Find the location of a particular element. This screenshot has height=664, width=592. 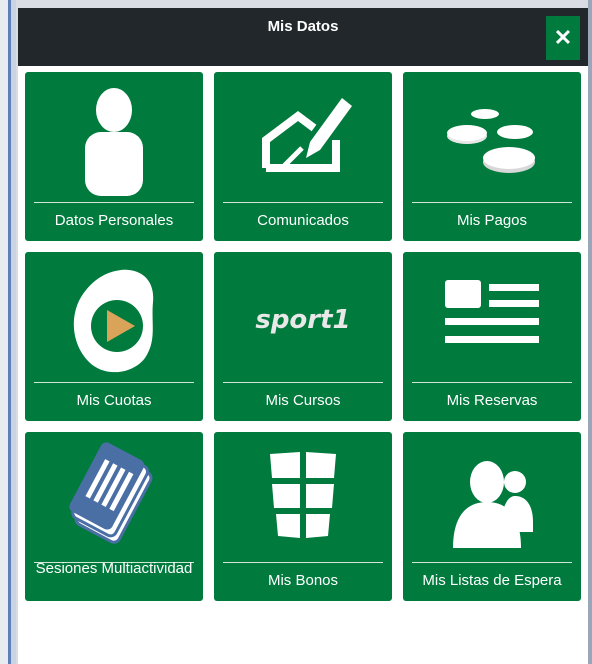

modal-header: Mis Datos ✕ is located at coordinates (303, 37).